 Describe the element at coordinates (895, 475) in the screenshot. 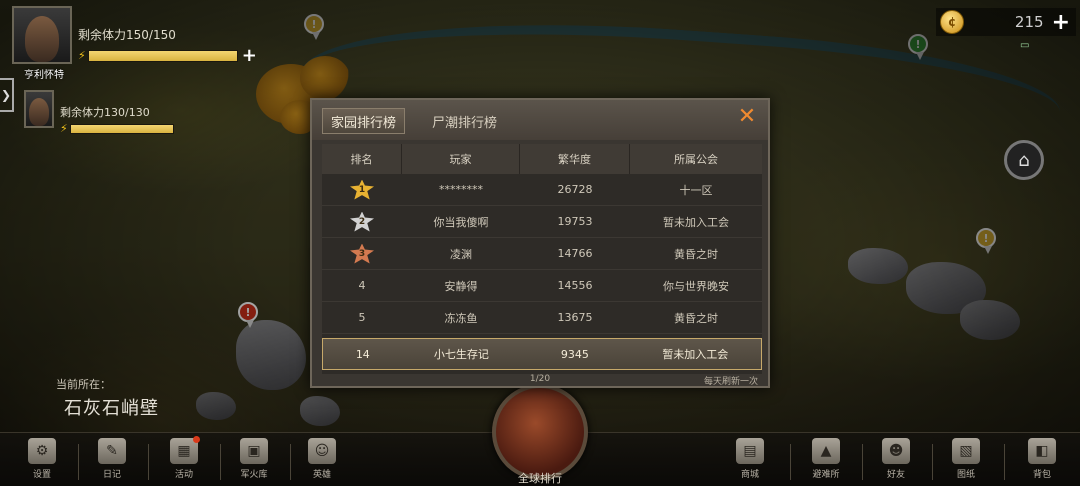

I see `nav-label: 好友` at that location.